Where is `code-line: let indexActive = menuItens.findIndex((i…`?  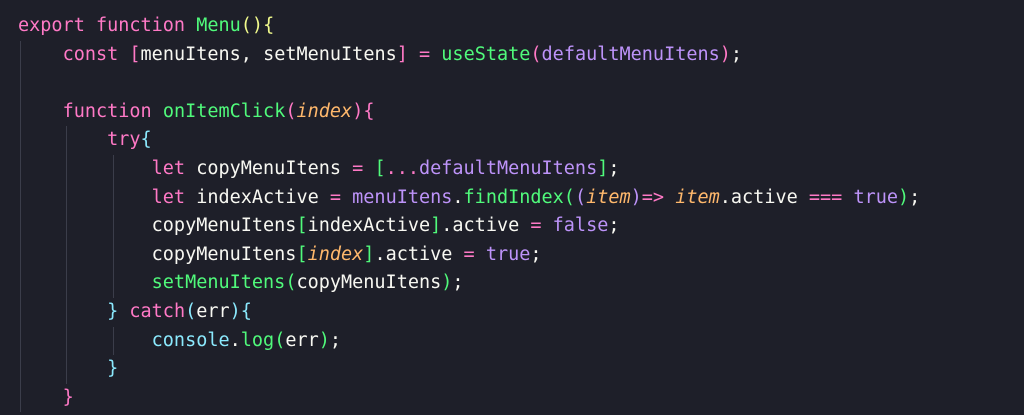
code-line: let indexActive = menuItens.findIndex((i… is located at coordinates (512, 198).